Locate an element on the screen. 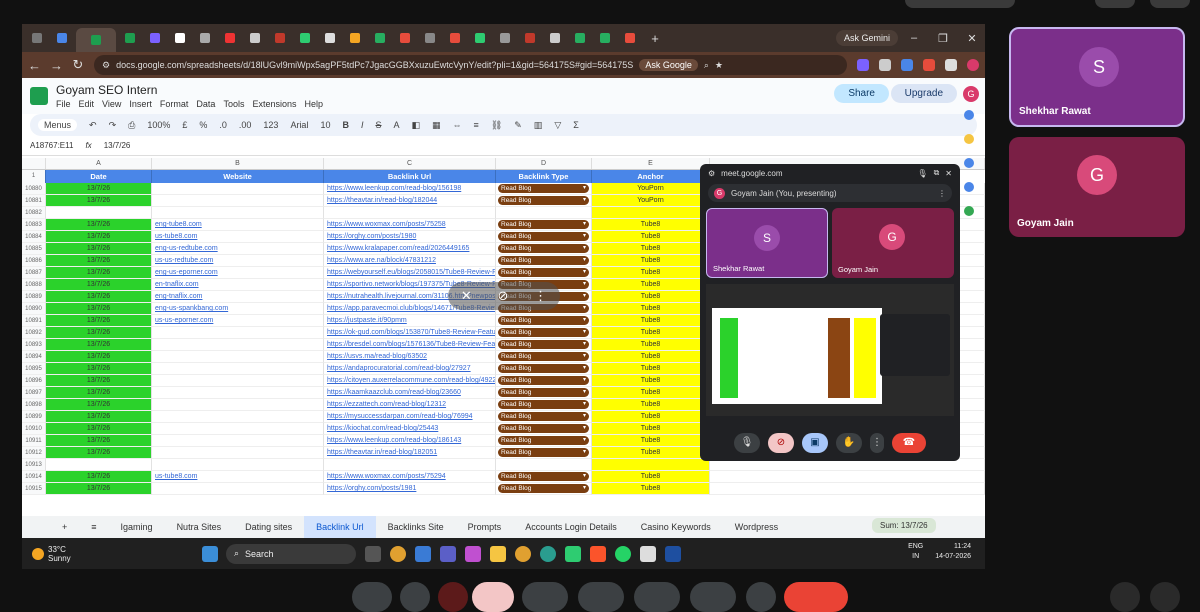  row-number: 10895 is located at coordinates (34, 369).